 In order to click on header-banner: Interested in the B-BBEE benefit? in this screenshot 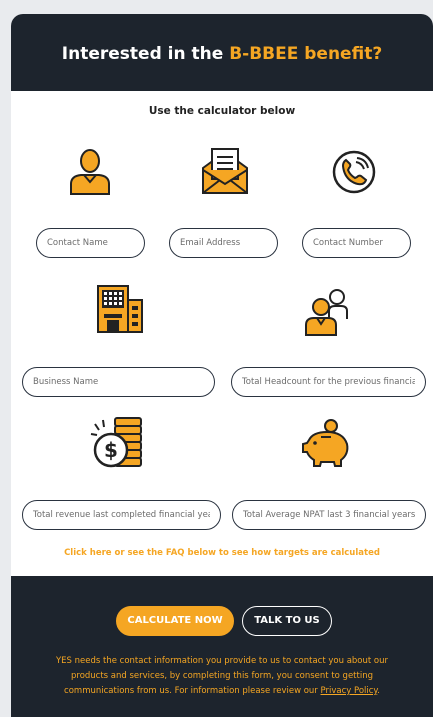, I will do `click(222, 52)`.